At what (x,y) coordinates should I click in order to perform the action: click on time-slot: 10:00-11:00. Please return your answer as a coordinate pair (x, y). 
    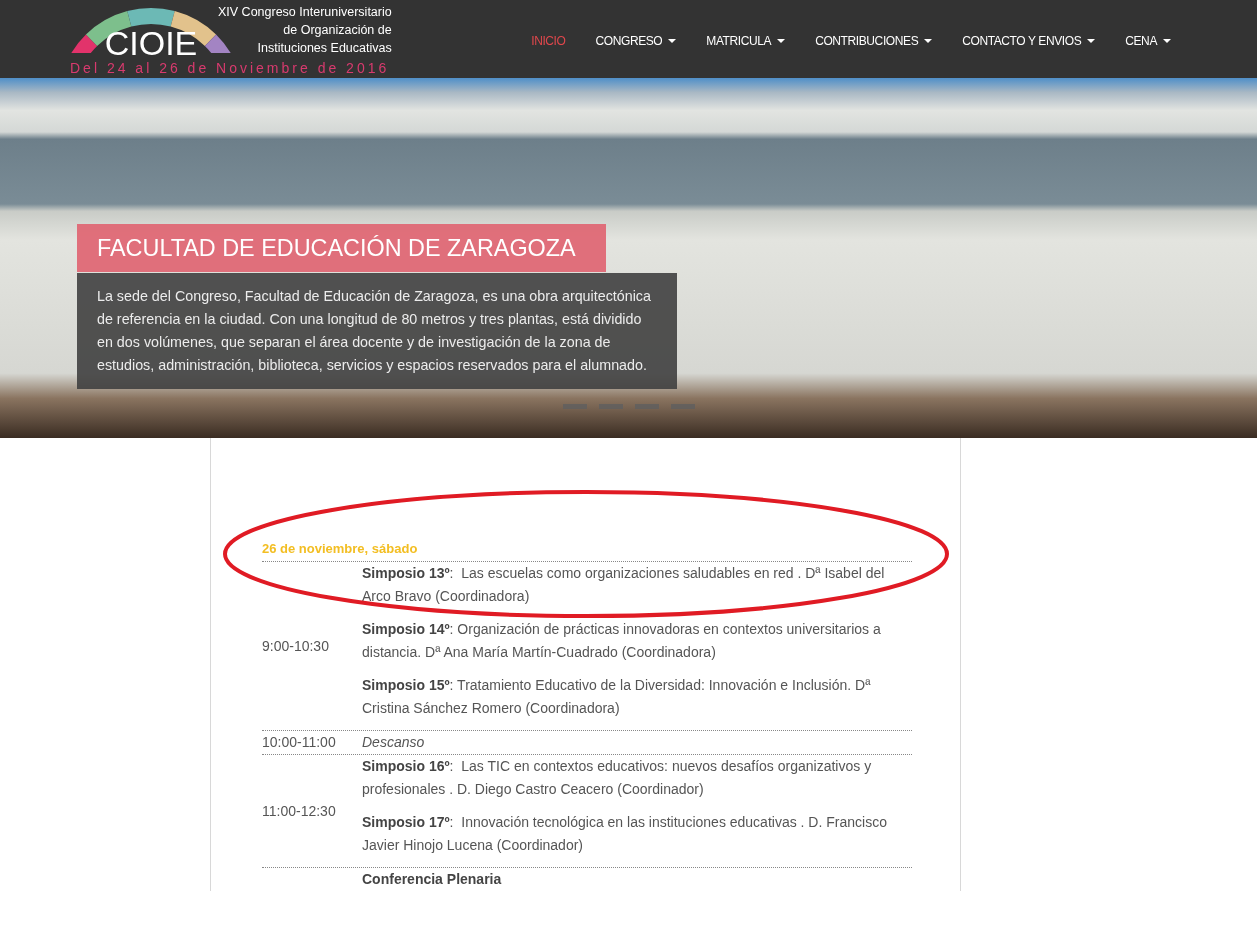
    Looking at the image, I should click on (299, 742).